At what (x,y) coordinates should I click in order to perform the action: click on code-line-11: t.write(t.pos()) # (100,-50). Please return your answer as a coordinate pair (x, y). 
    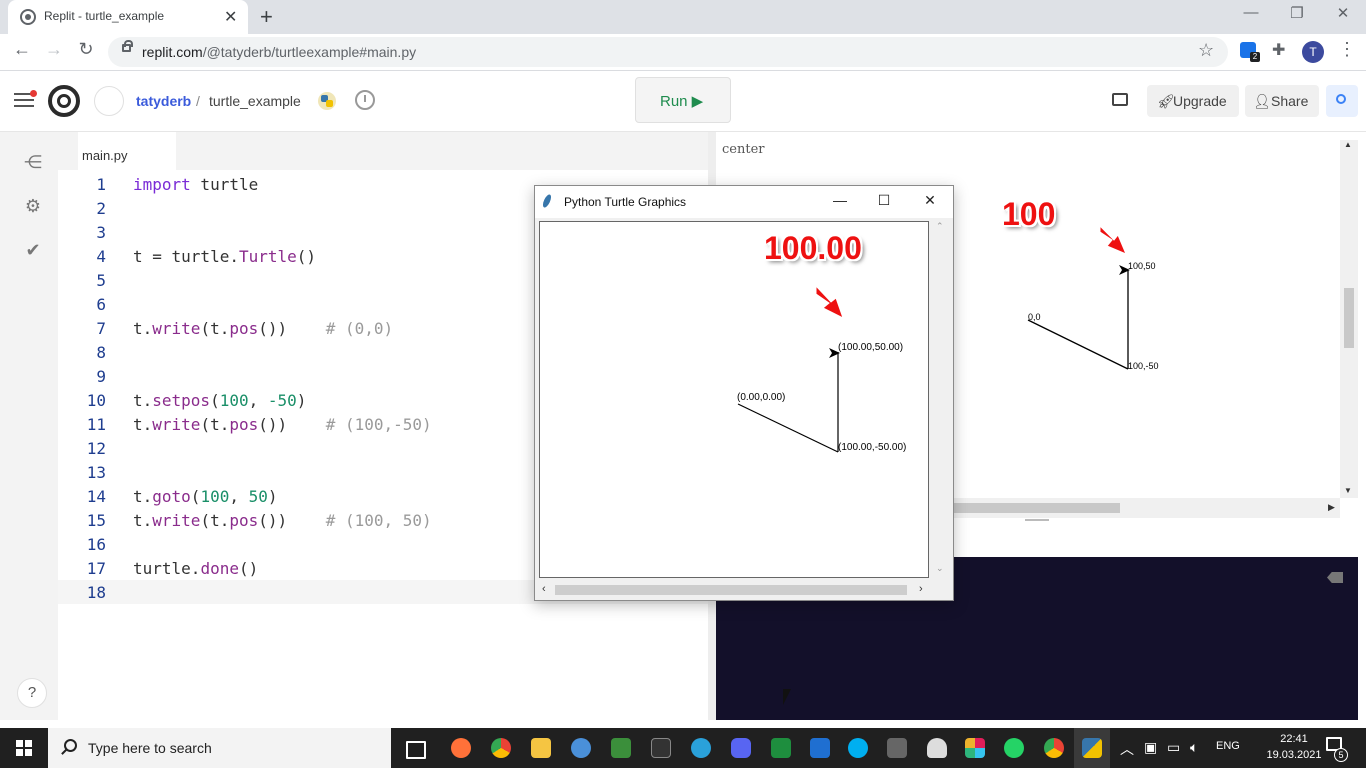
    Looking at the image, I should click on (282, 424).